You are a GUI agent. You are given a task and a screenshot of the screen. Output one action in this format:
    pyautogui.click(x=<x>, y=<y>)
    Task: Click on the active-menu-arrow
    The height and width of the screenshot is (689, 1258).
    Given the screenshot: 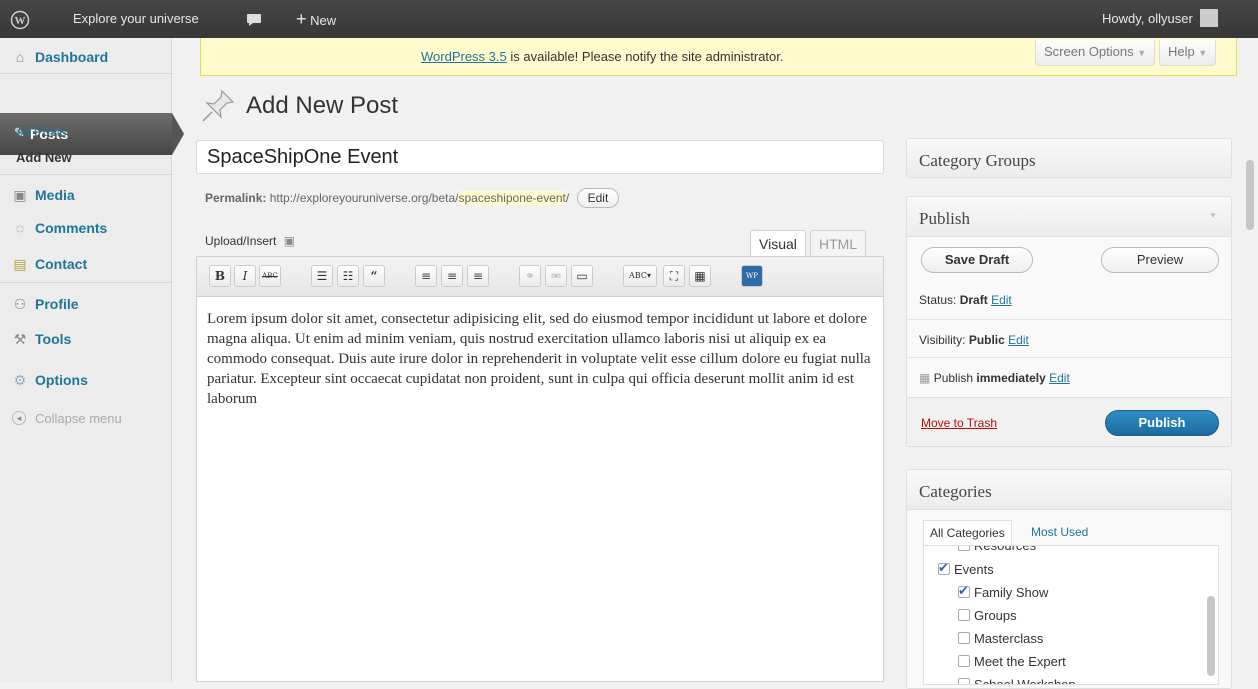 What is the action you would take?
    pyautogui.click(x=178, y=134)
    